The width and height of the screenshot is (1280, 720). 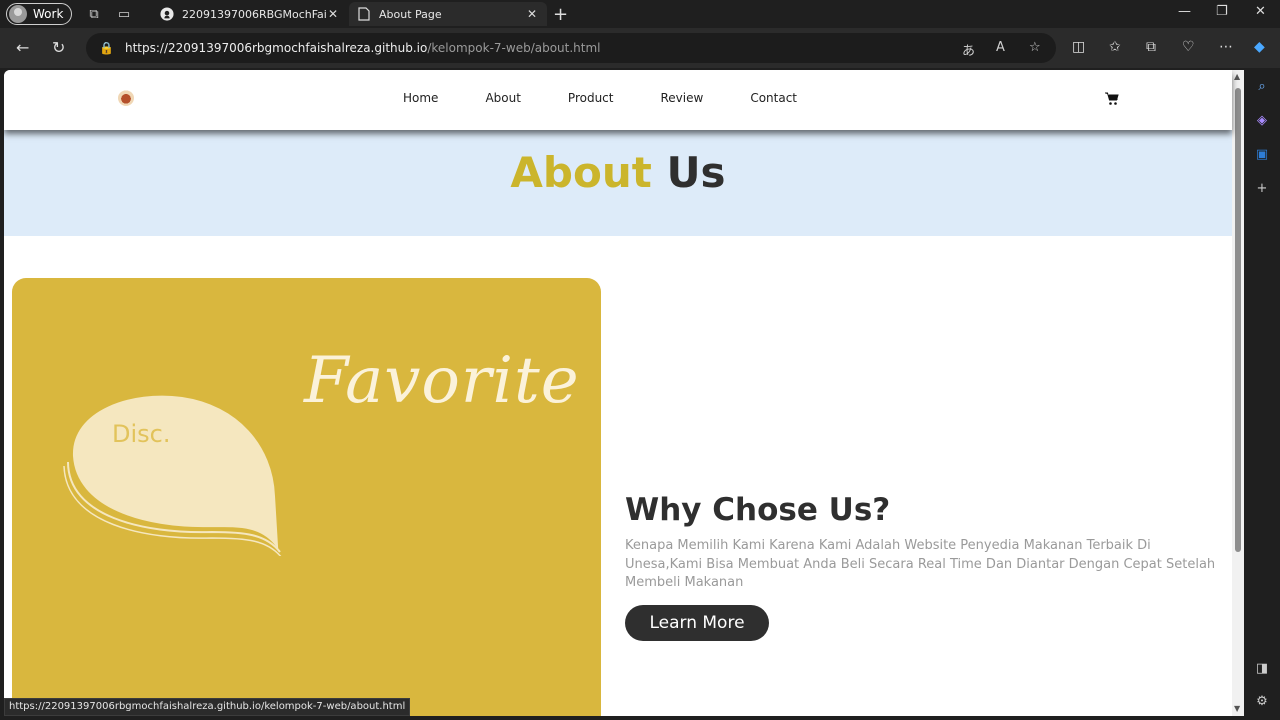 I want to click on hero-banner: About Us, so click(x=618, y=183).